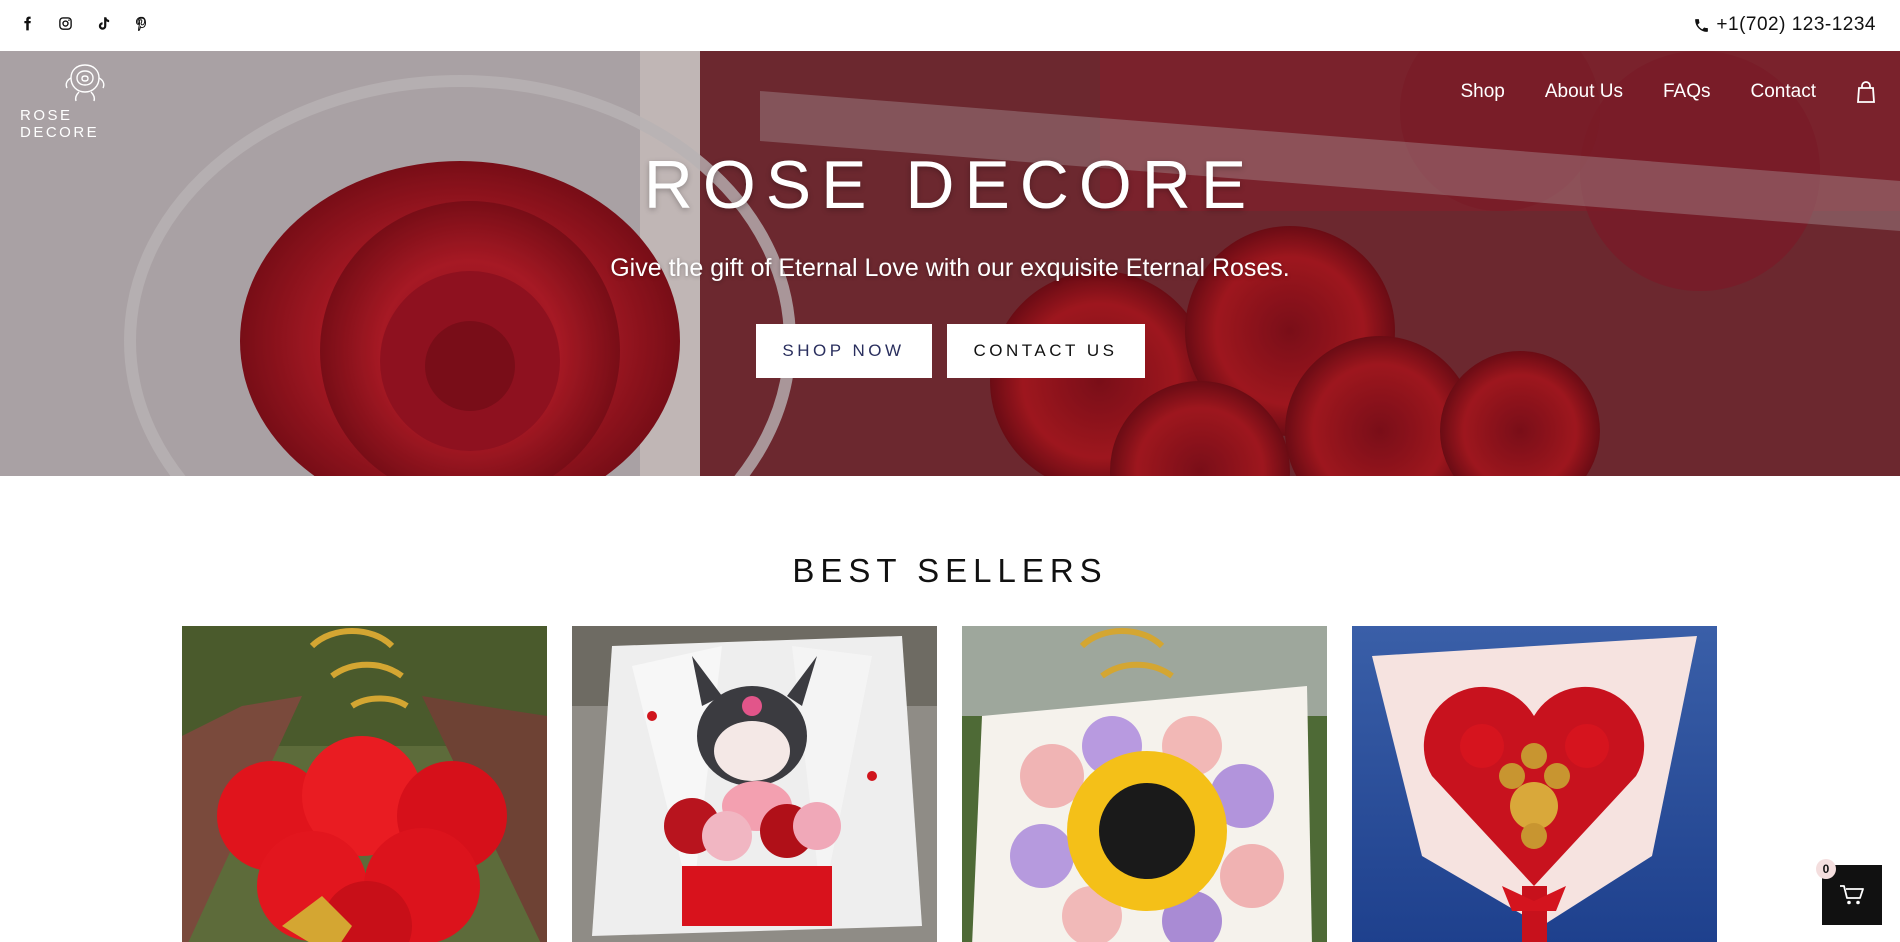  I want to click on main-nav: Shop About Us FAQs Contact, so click(1668, 92).